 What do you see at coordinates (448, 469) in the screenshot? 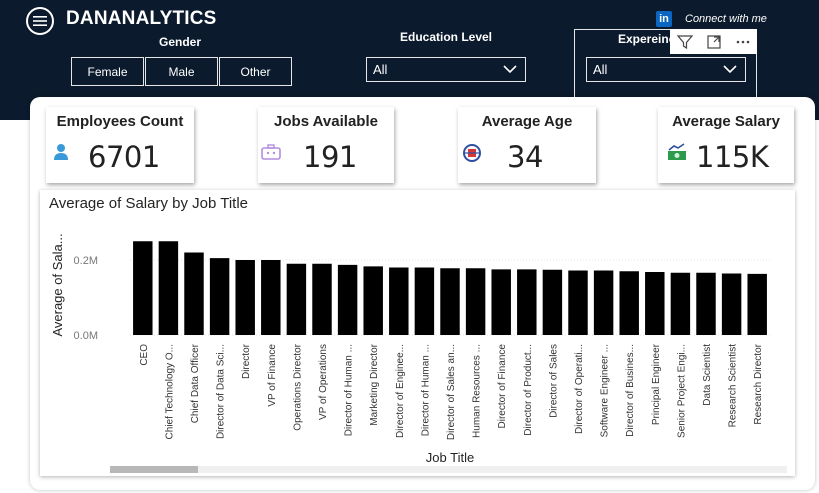
I see `chart-scrollbar` at bounding box center [448, 469].